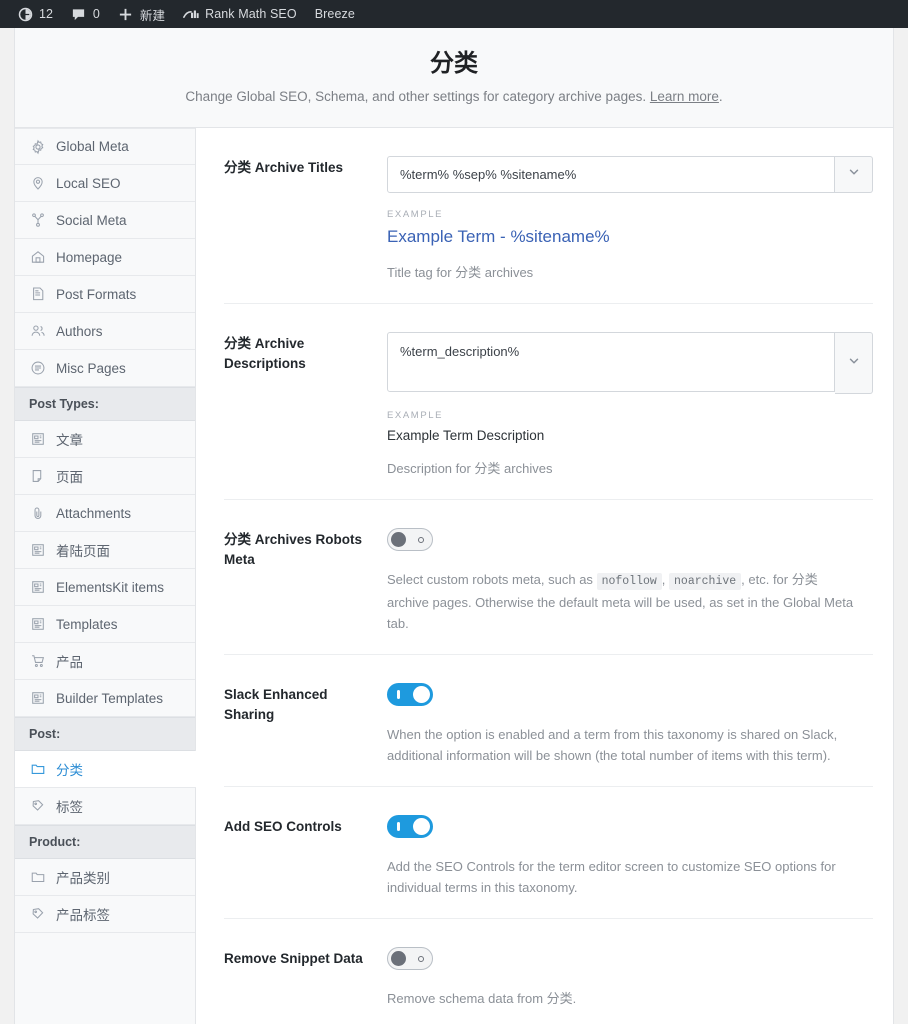 The width and height of the screenshot is (908, 1024). Describe the element at coordinates (37, 331) in the screenshot. I see `users-icon` at that location.